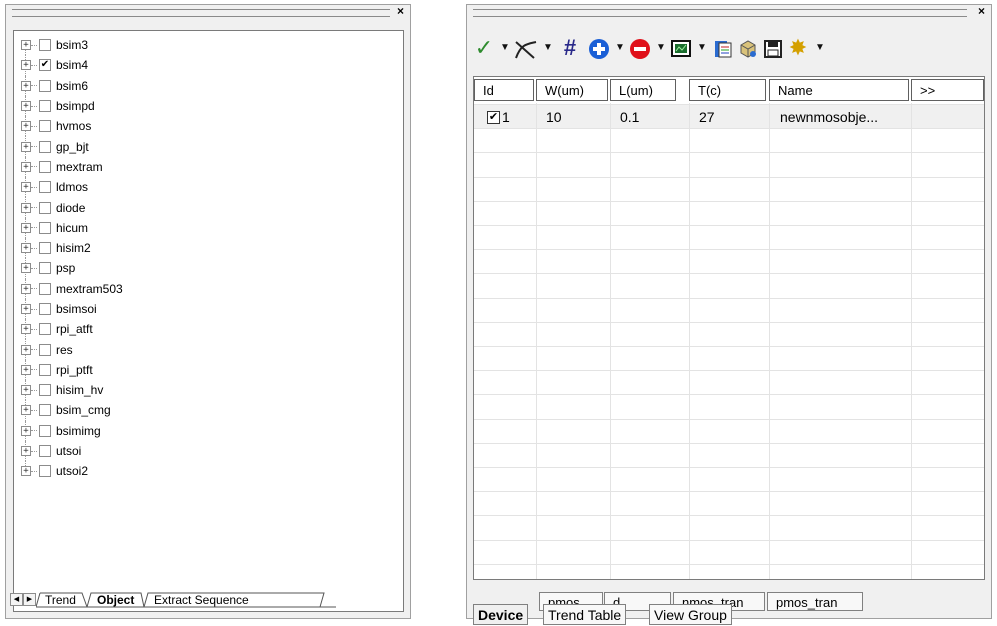 The height and width of the screenshot is (626, 997). What do you see at coordinates (484, 48) in the screenshot?
I see `check-icon: ✓` at bounding box center [484, 48].